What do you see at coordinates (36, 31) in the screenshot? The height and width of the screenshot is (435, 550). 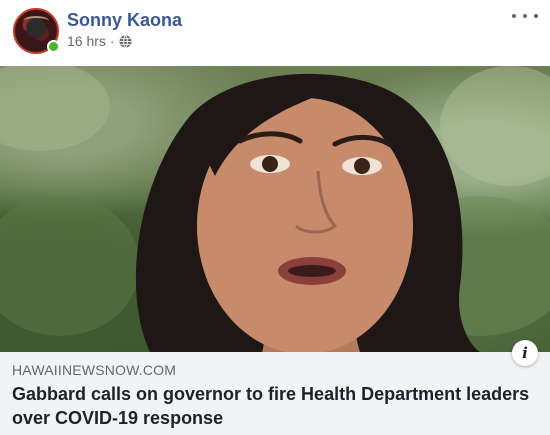 I see `author-avatar-button` at bounding box center [36, 31].